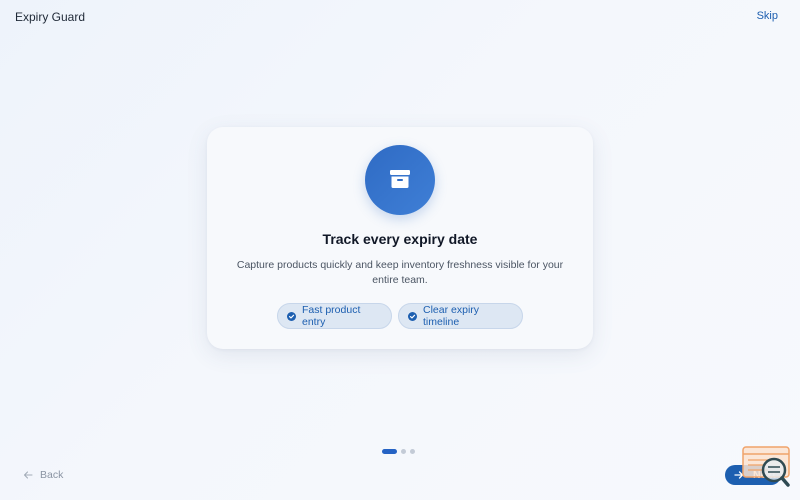 The image size is (800, 500). I want to click on archive-box-icon, so click(400, 179).